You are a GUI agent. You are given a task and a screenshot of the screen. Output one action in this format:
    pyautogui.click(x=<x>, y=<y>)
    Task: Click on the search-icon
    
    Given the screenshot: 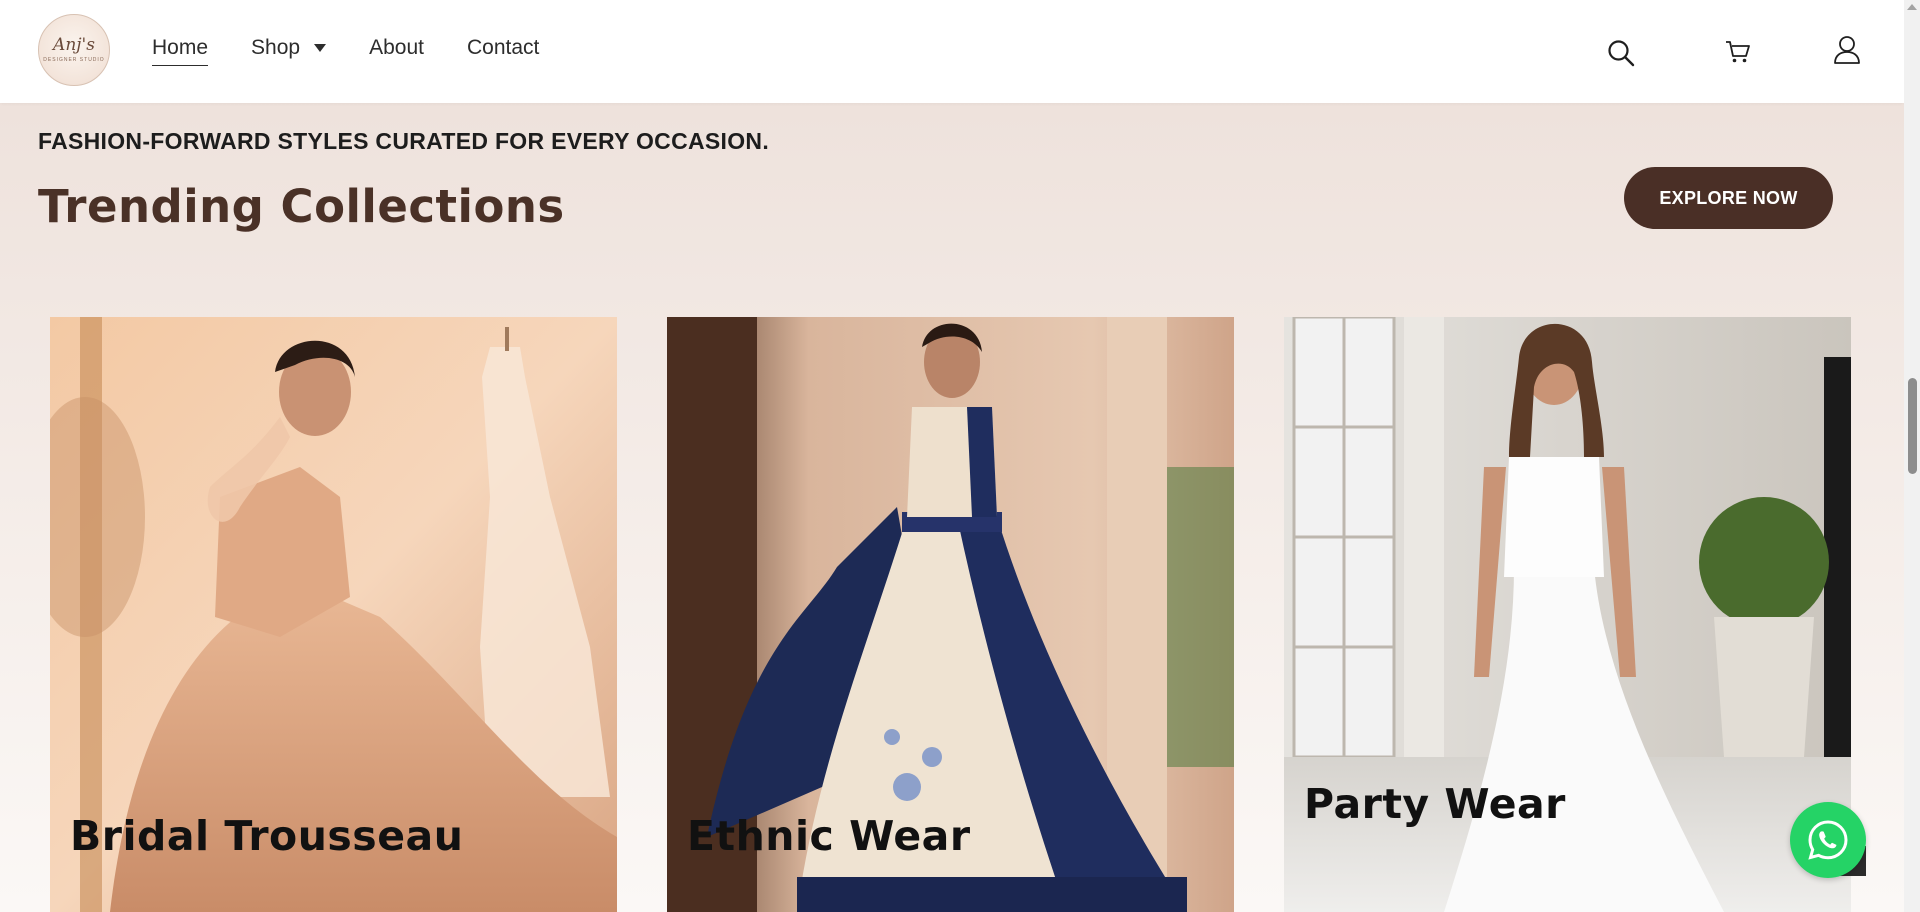 What is the action you would take?
    pyautogui.click(x=1622, y=54)
    